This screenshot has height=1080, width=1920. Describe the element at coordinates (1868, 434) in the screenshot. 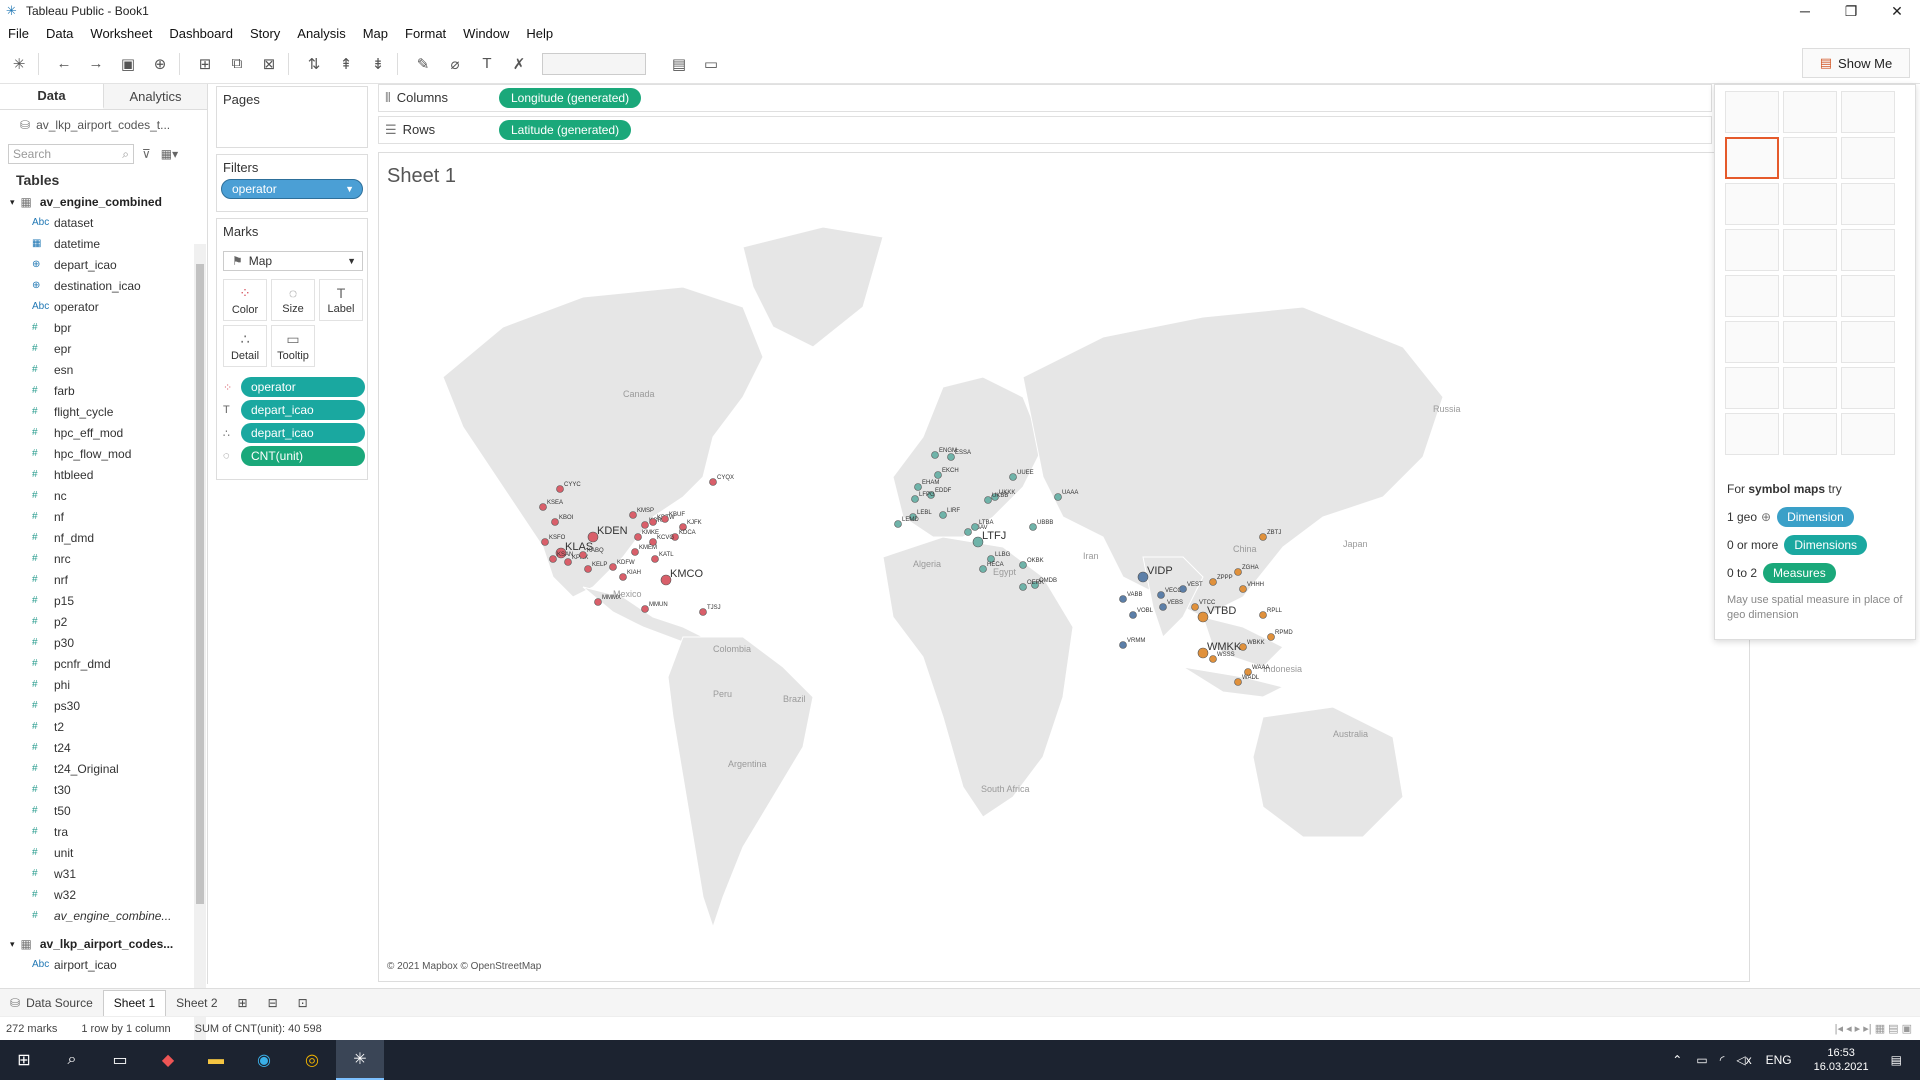

I see `chart-type-packed-bubbles` at that location.